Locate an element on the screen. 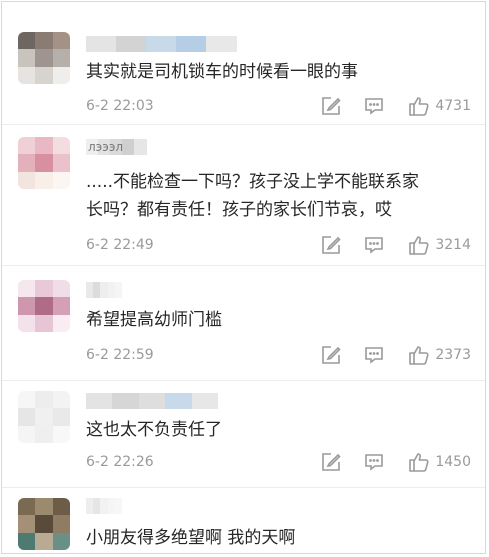 This screenshot has width=489, height=557. comment-item: 小朋友得多绝望啊 我的天啊 is located at coordinates (243, 520).